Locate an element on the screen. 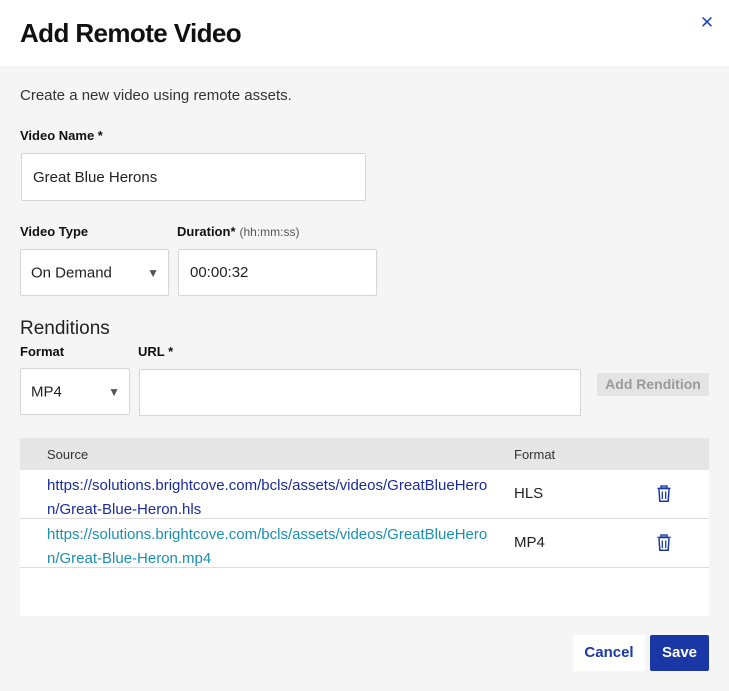 The width and height of the screenshot is (729, 691). dialog-subtitle: Create a new video using remote assets. is located at coordinates (156, 95).